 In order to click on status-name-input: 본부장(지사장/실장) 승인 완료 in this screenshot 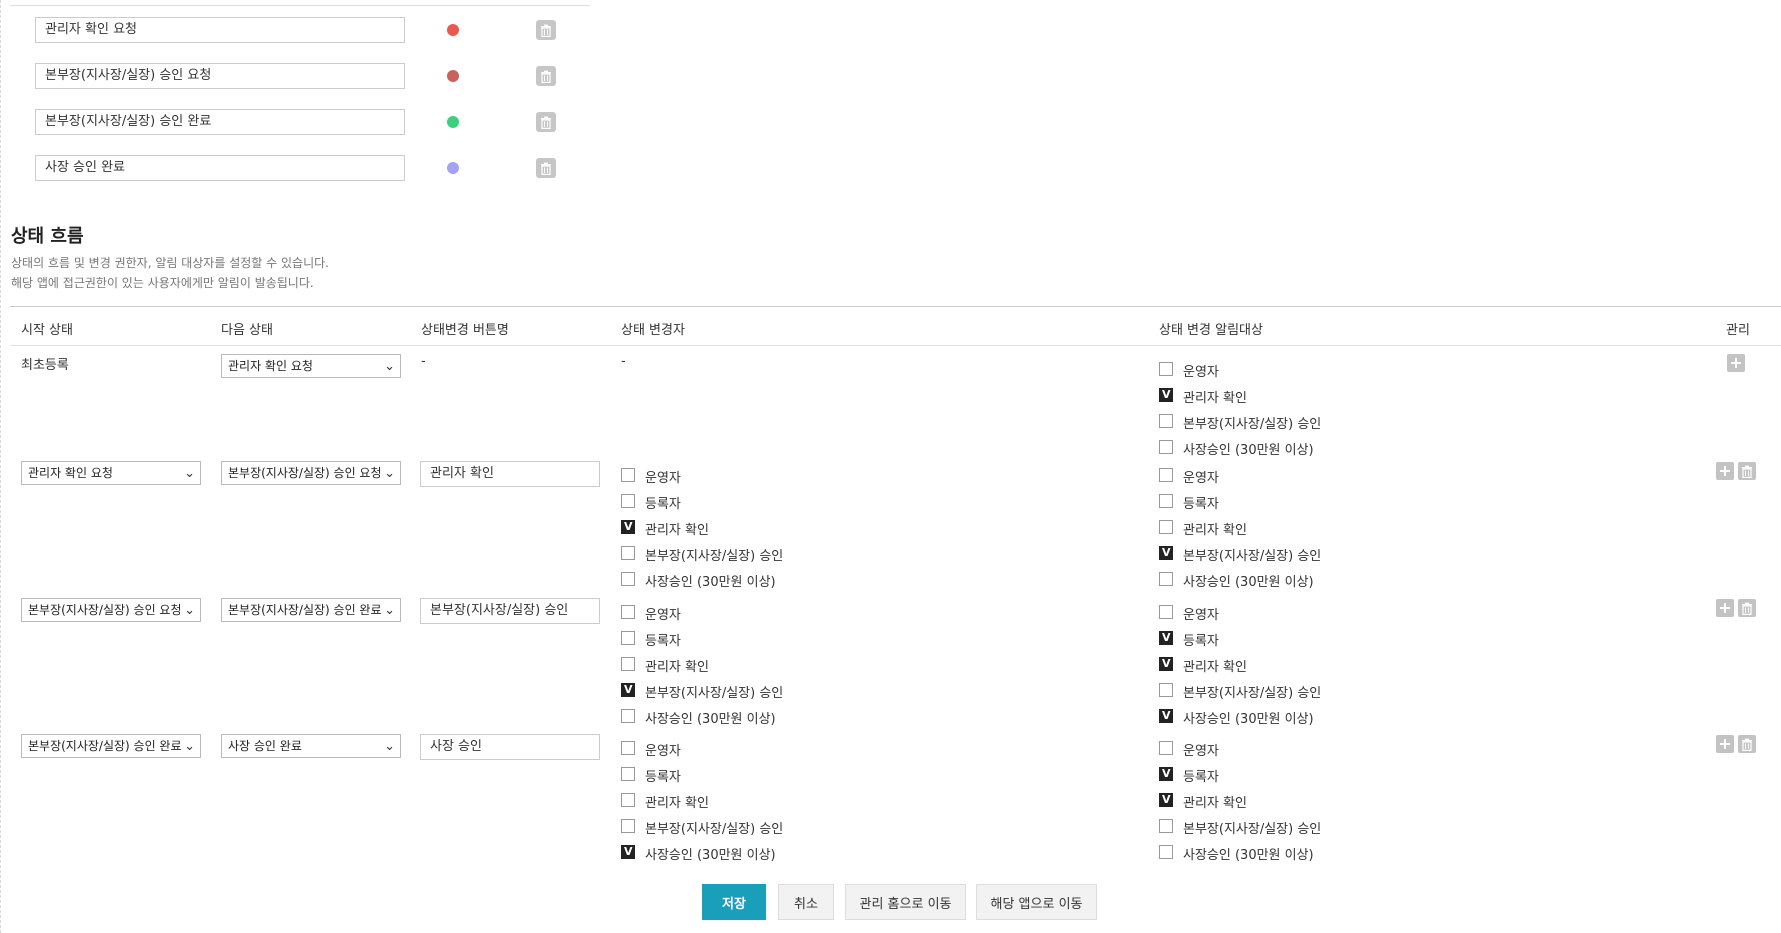, I will do `click(220, 122)`.